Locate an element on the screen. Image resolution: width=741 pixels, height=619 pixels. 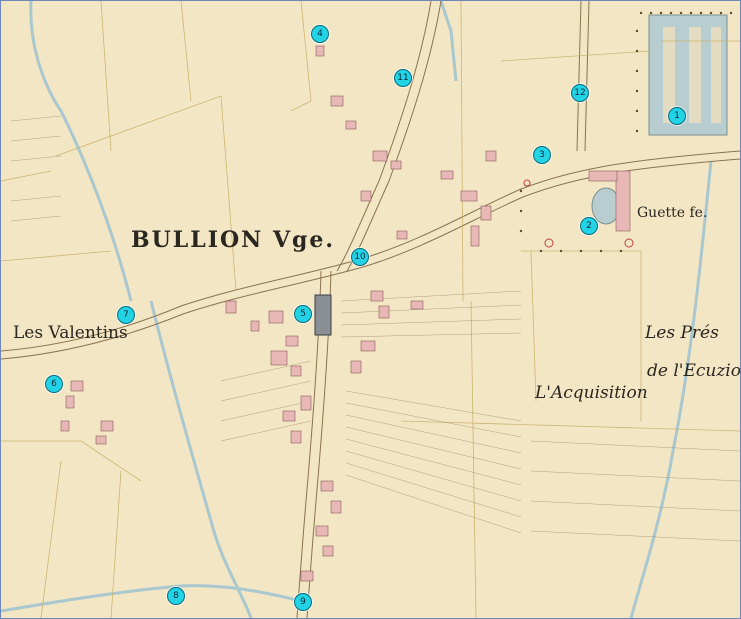
stream-west is located at coordinates (81, 151).